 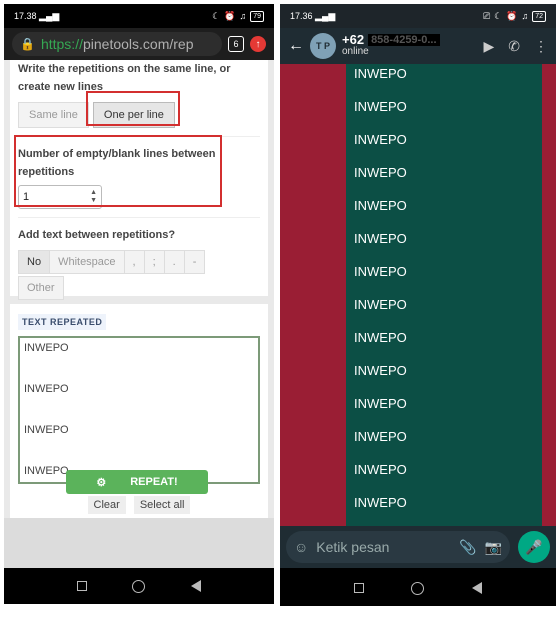 I want to click on compose-placeholder: Ketik pesan, so click(x=353, y=547).